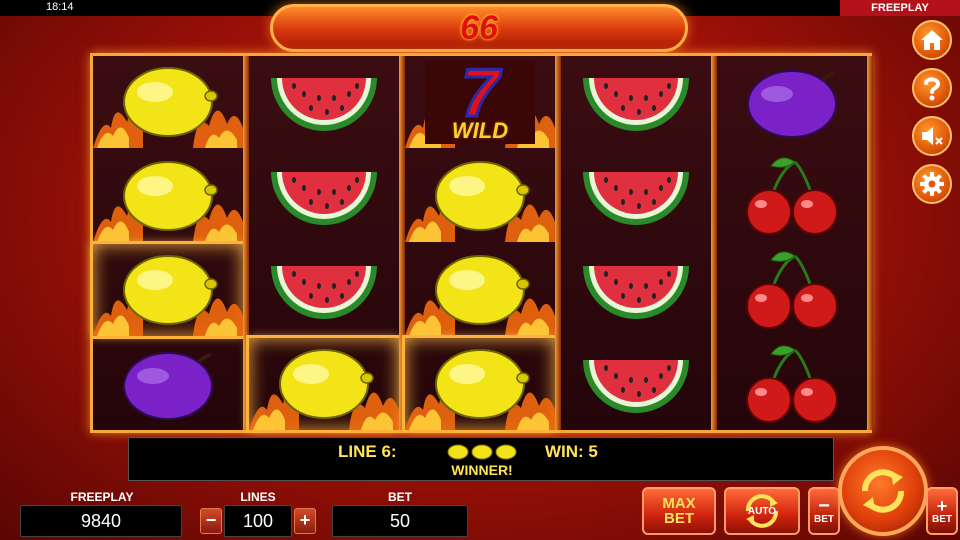  What do you see at coordinates (824, 505) in the screenshot?
I see `bet-decrease-symbol: −` at bounding box center [824, 505].